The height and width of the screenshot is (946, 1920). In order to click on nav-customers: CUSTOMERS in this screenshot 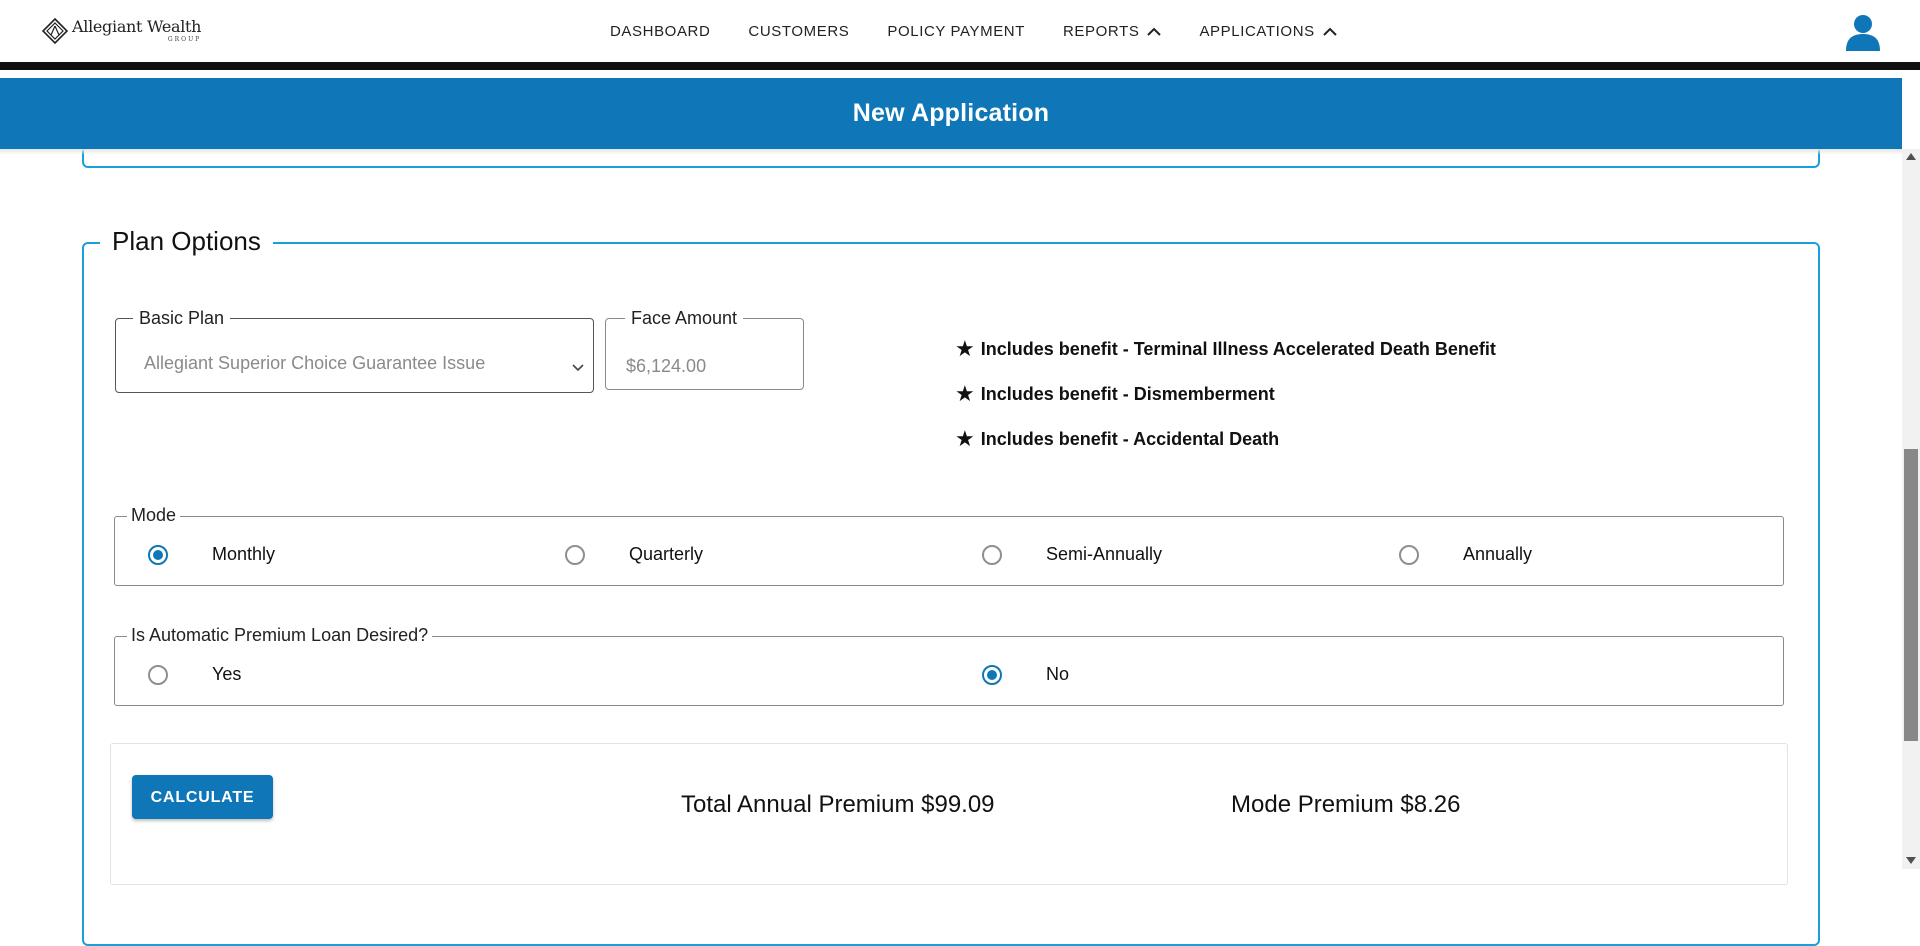, I will do `click(798, 31)`.